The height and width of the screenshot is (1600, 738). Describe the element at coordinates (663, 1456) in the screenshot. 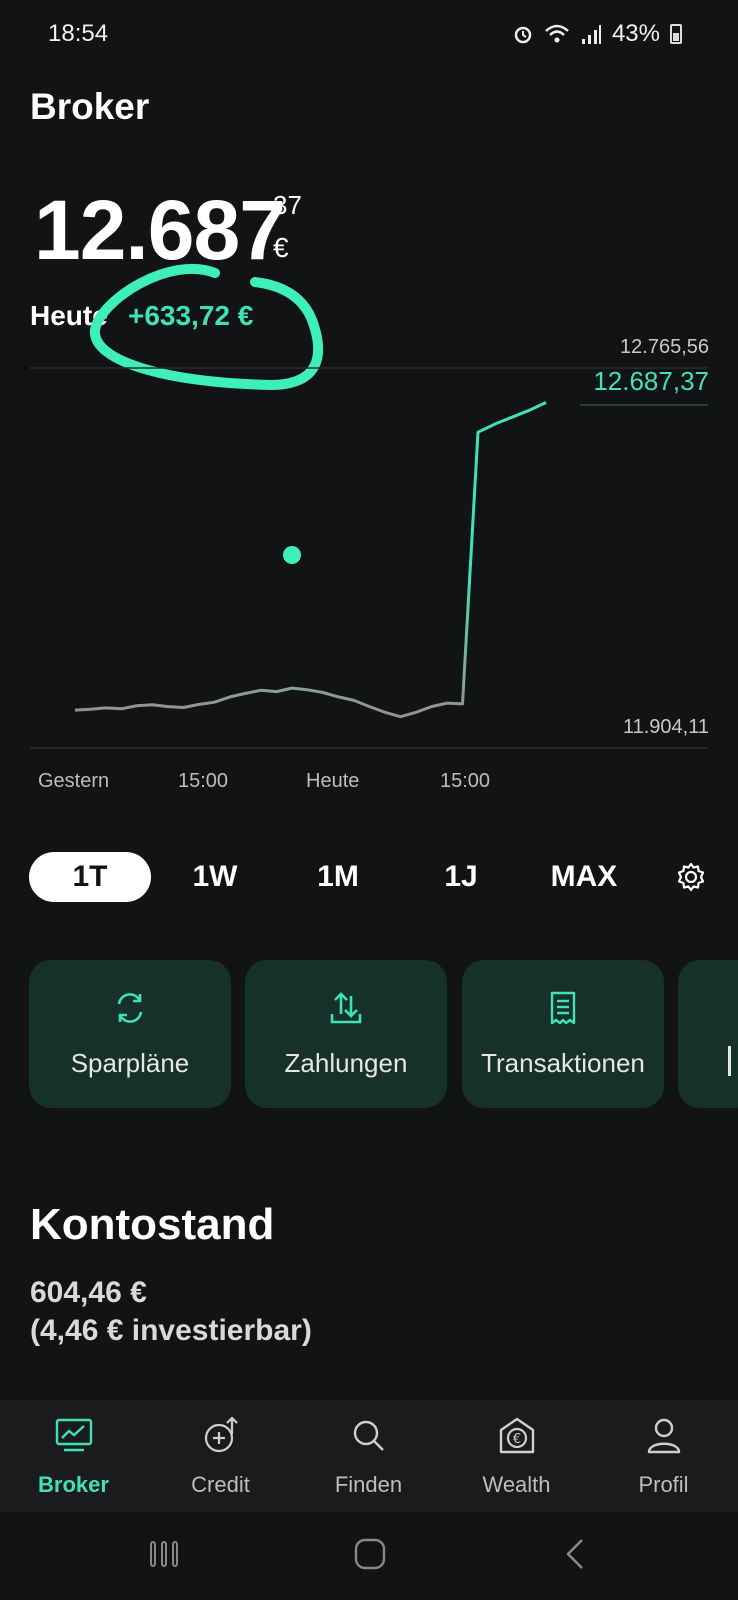

I see `nav-profil: Profil` at that location.